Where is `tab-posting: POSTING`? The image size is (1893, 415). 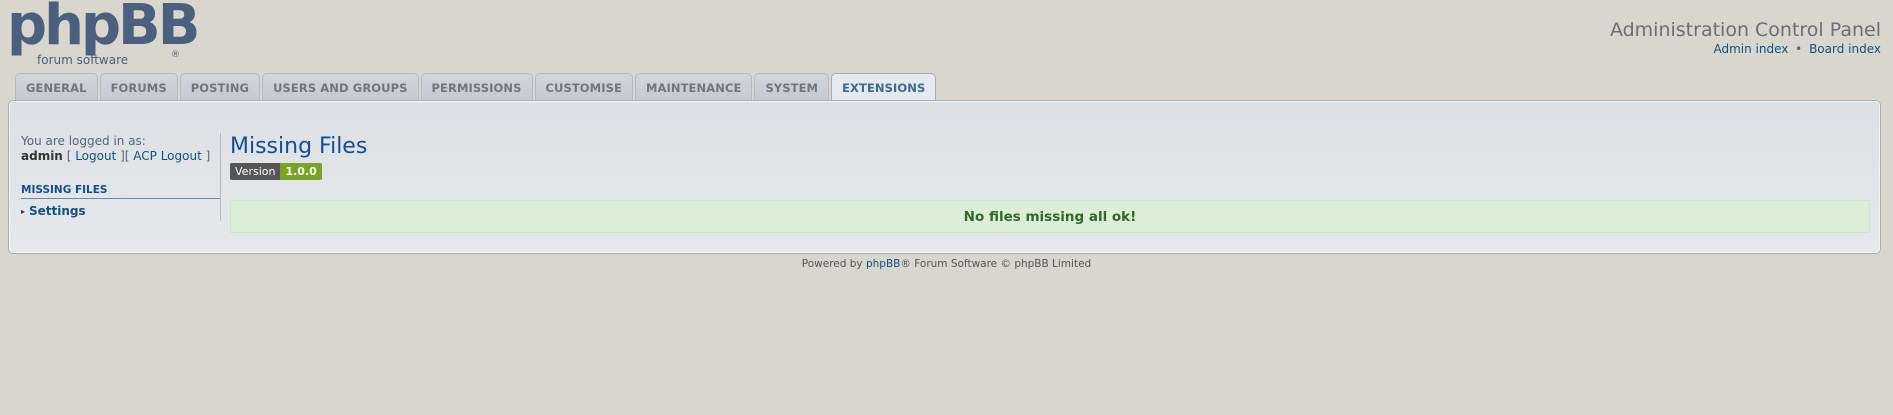 tab-posting: POSTING is located at coordinates (220, 87).